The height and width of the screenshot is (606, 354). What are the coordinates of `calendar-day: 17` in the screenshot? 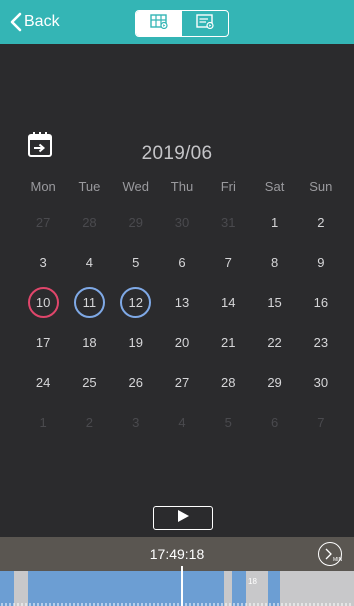 It's located at (43, 342).